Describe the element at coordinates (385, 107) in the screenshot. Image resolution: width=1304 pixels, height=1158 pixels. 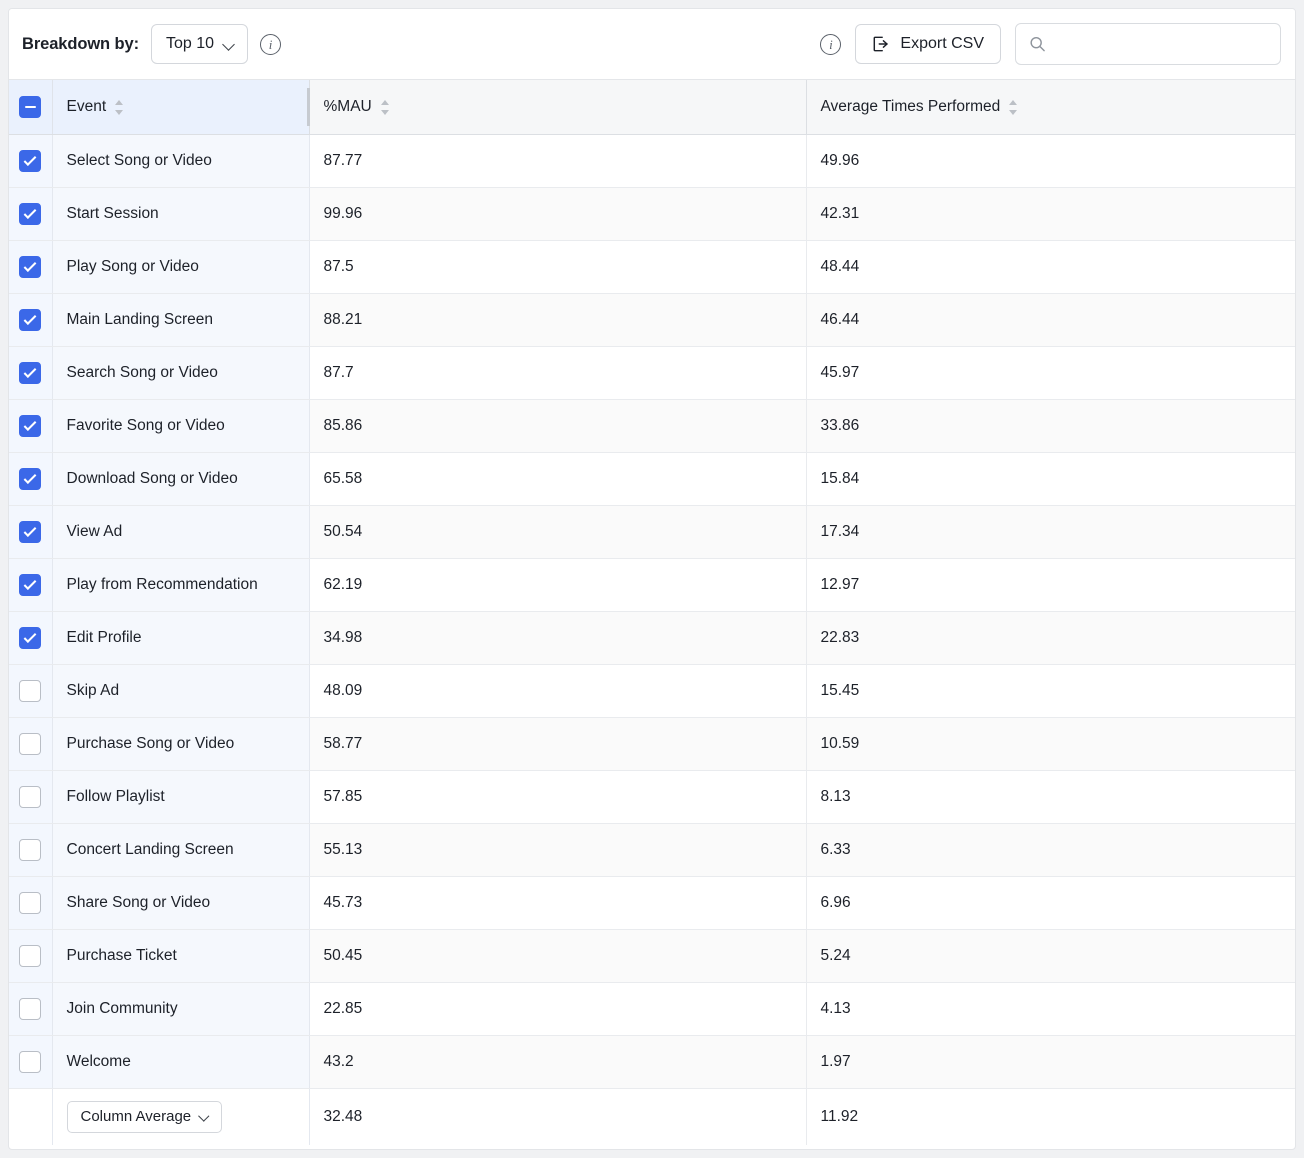
I see `sort-mau-icon` at that location.